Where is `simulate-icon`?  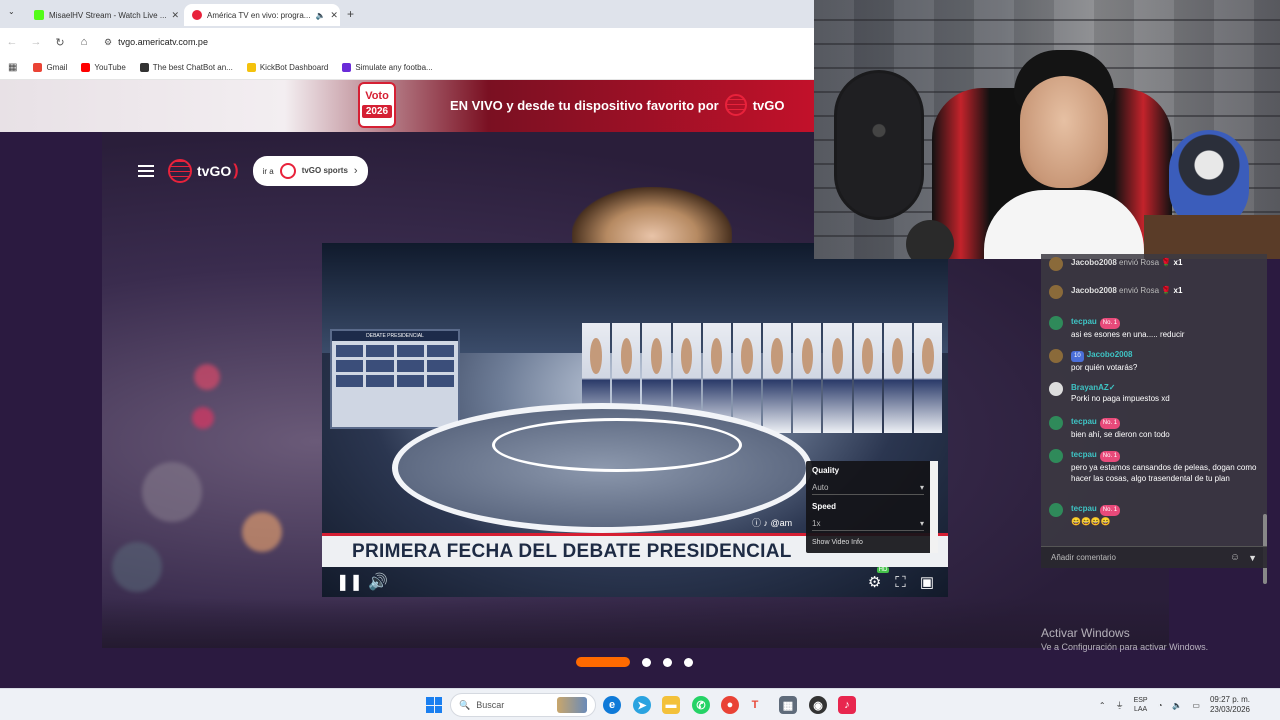
simulate-icon is located at coordinates (347, 67).